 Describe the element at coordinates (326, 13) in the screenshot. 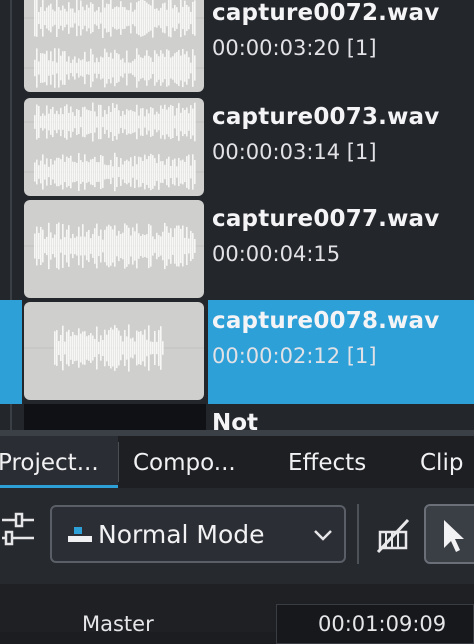

I see `clip-name: capture0072.wav` at that location.